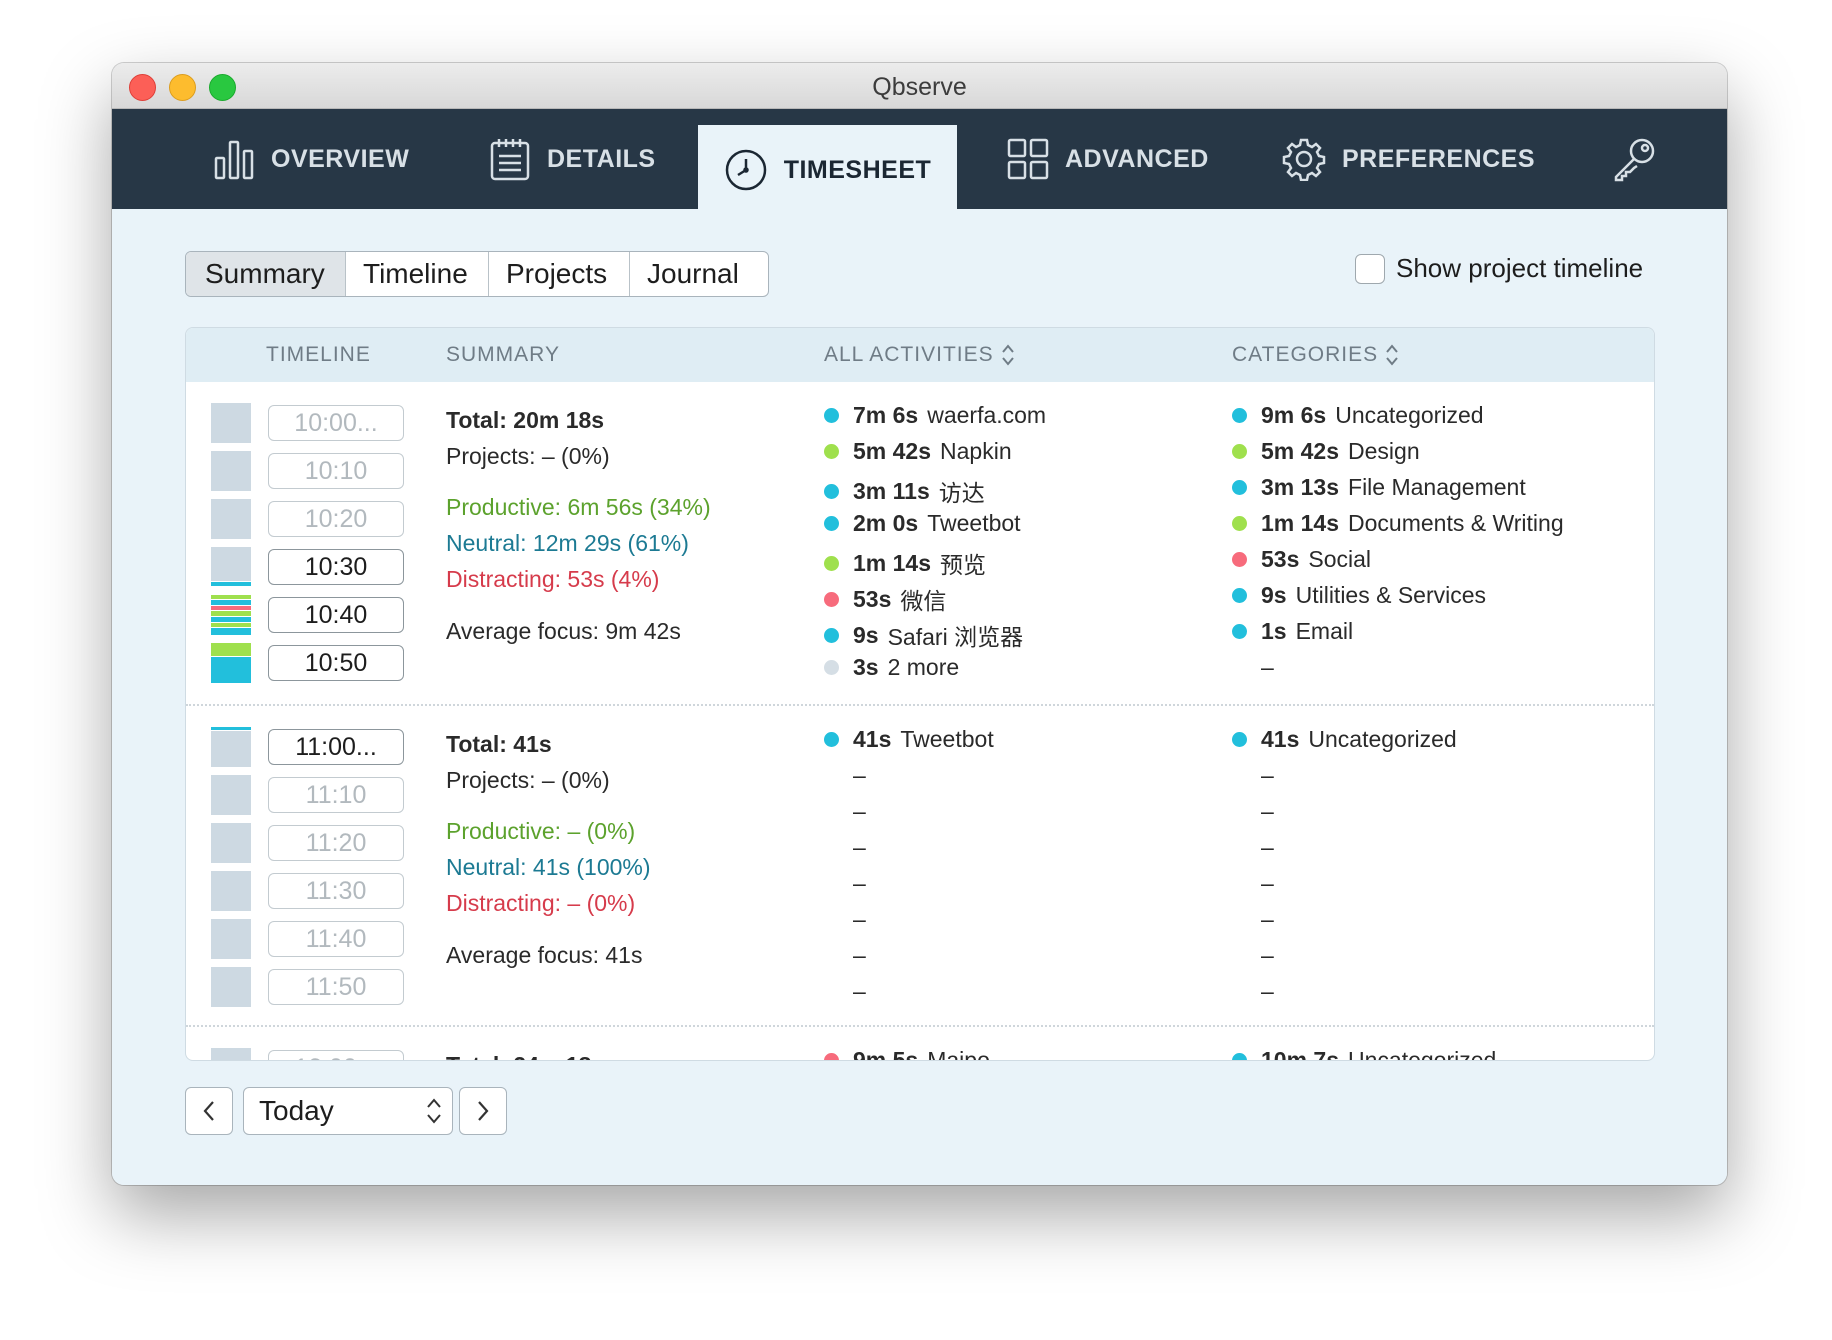 This screenshot has height=1340, width=1832. I want to click on activity-item: 5m 42s Napkin, so click(918, 451).